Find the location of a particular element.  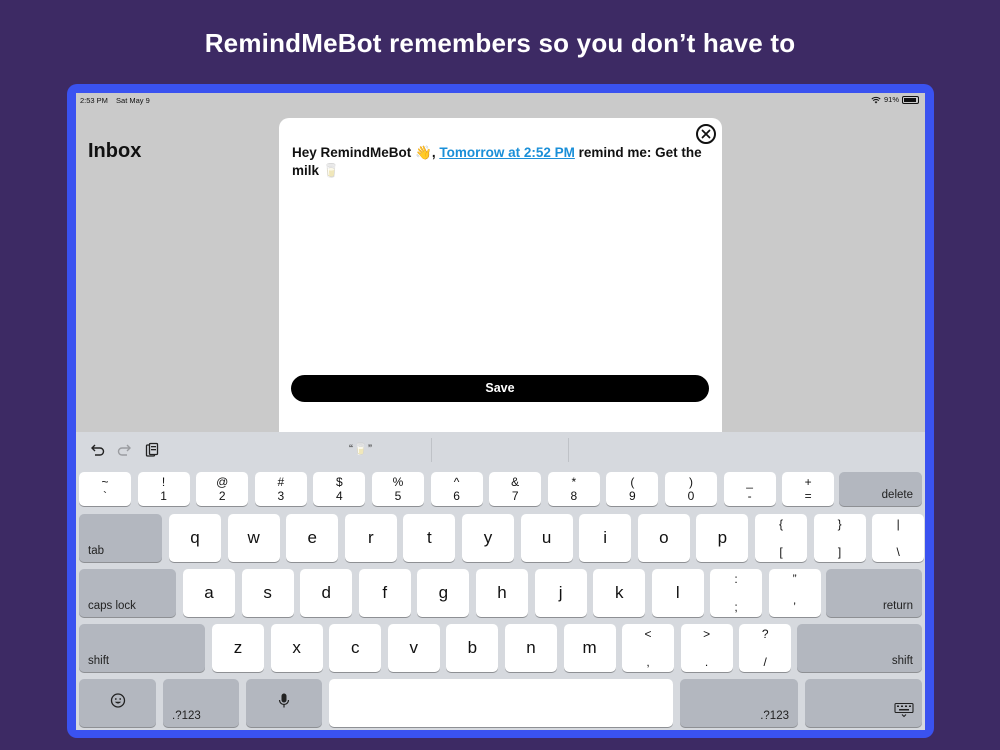

key-label: \ is located at coordinates (898, 552).